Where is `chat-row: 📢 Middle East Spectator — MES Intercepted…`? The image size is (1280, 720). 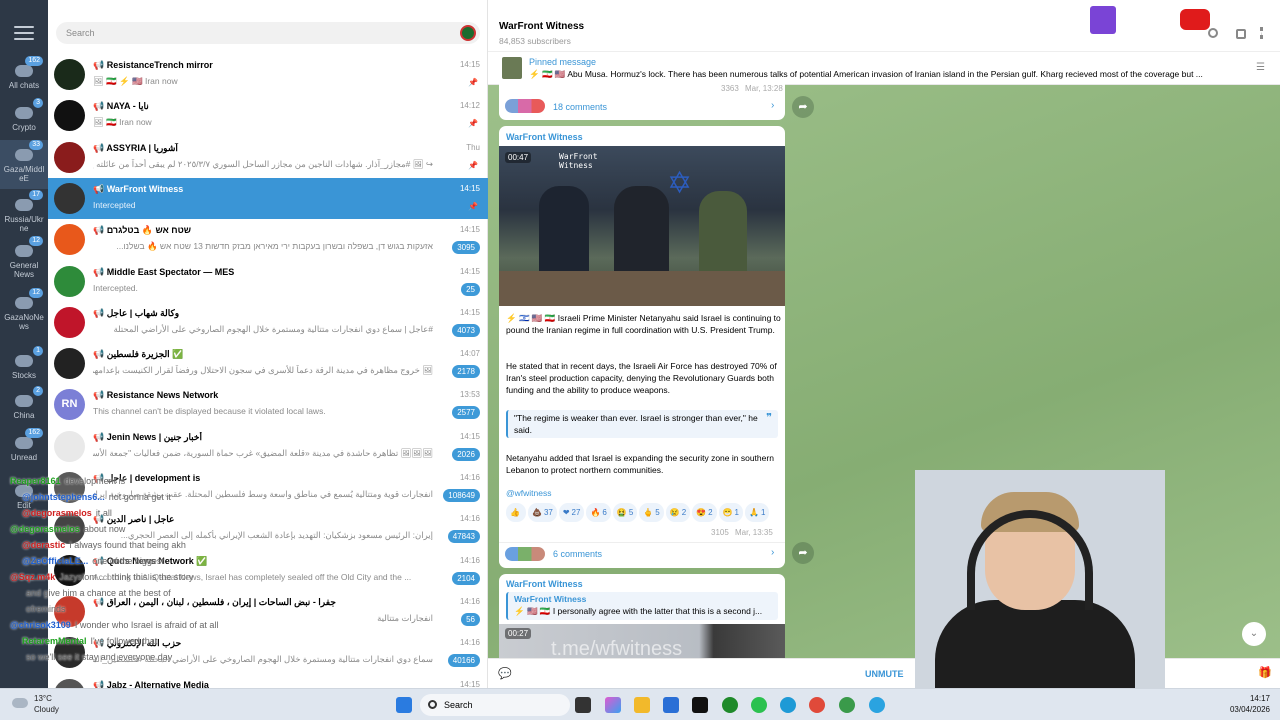
chat-row: 📢 Middle East Spectator — MES Intercepted… is located at coordinates (268, 281).